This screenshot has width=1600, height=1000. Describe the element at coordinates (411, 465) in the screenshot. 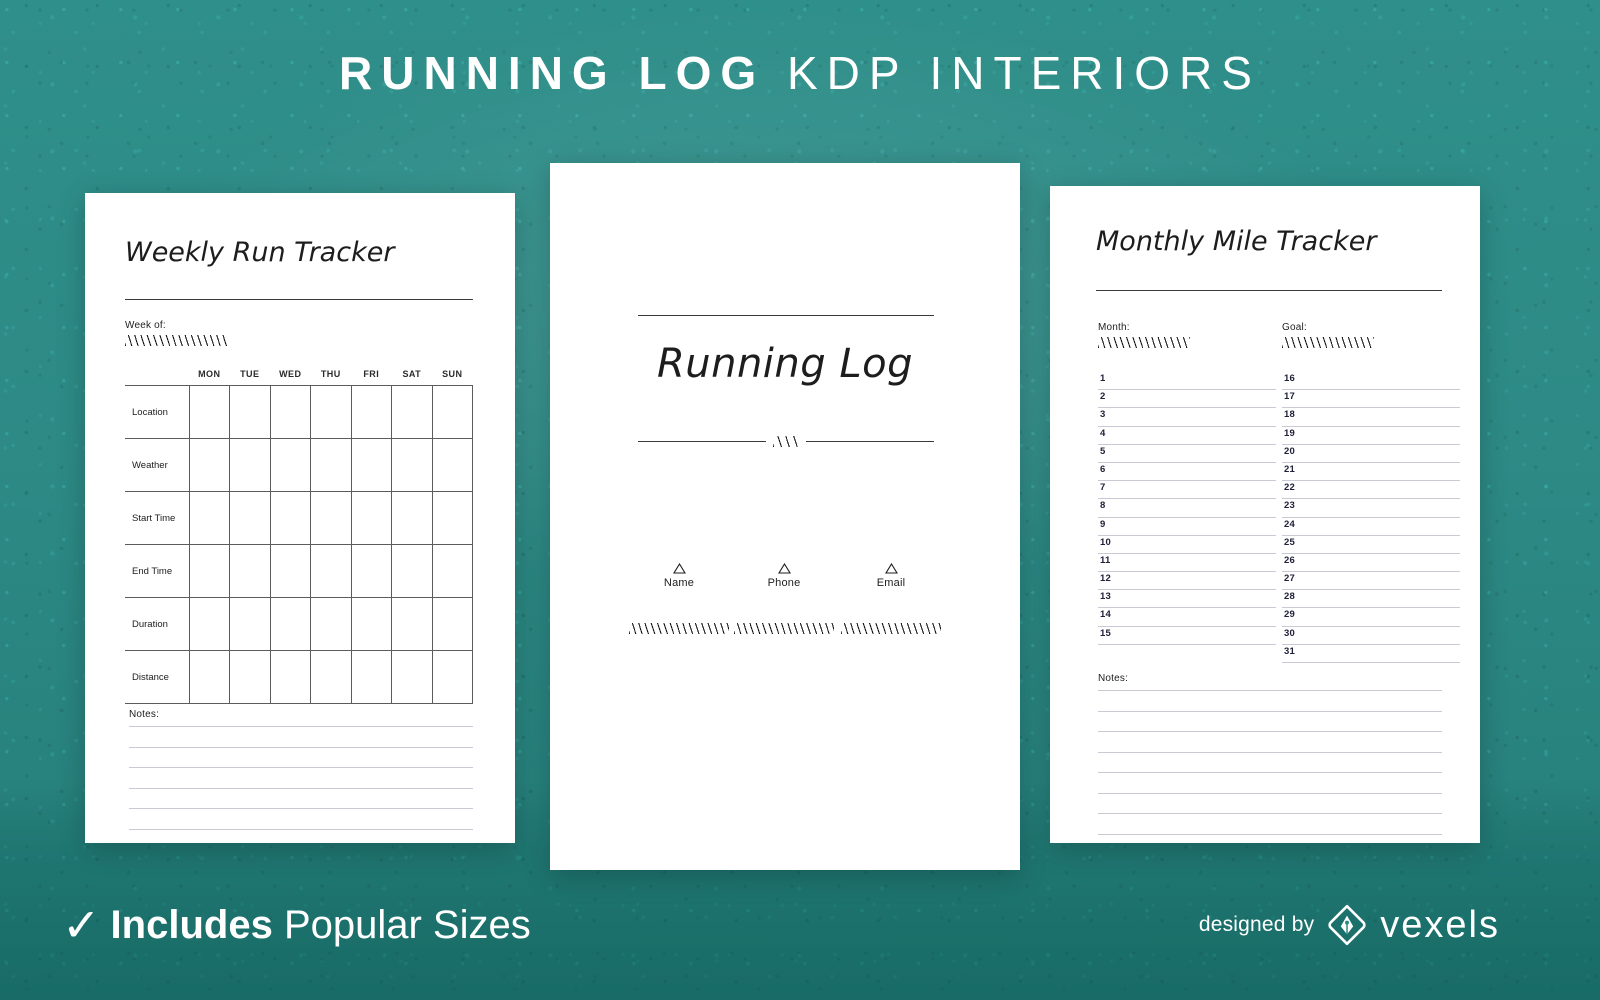

I see `cell-weather-sat` at that location.